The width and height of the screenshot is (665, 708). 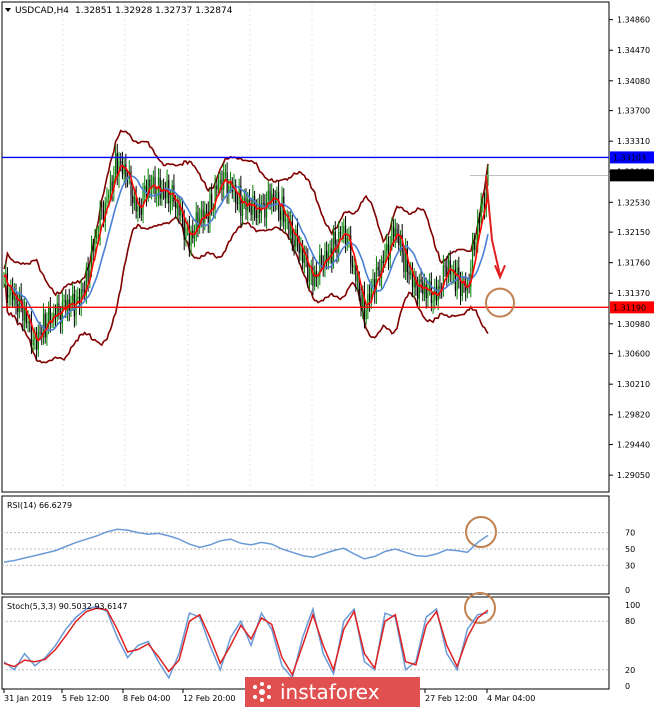 I want to click on price-tick-label: 1.31760, so click(x=633, y=263).